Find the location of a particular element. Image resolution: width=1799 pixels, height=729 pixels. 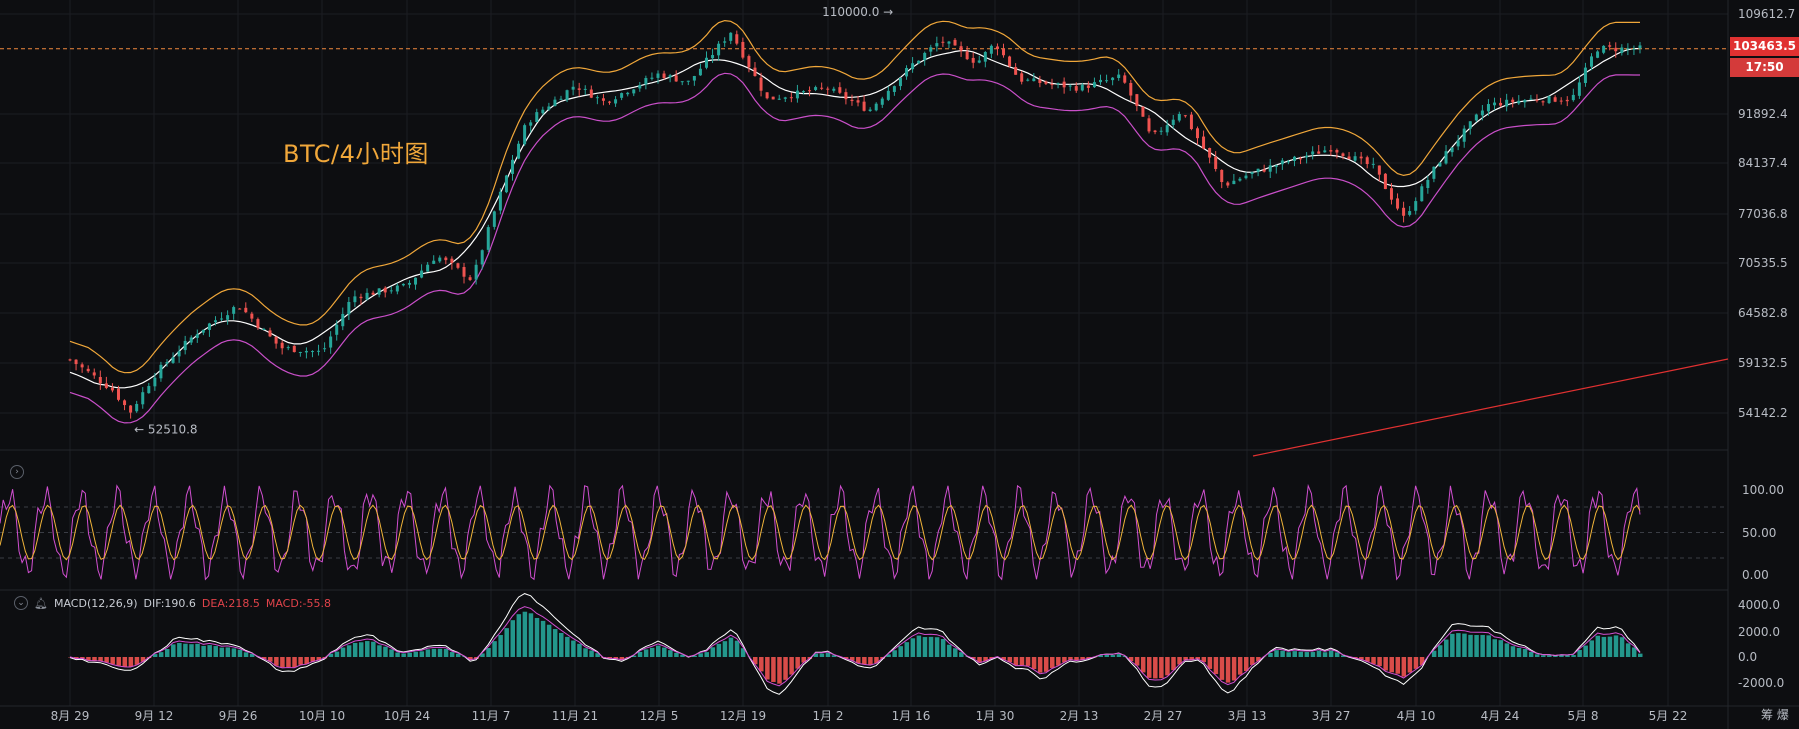

time-axis-label: 12月 19 is located at coordinates (743, 716).